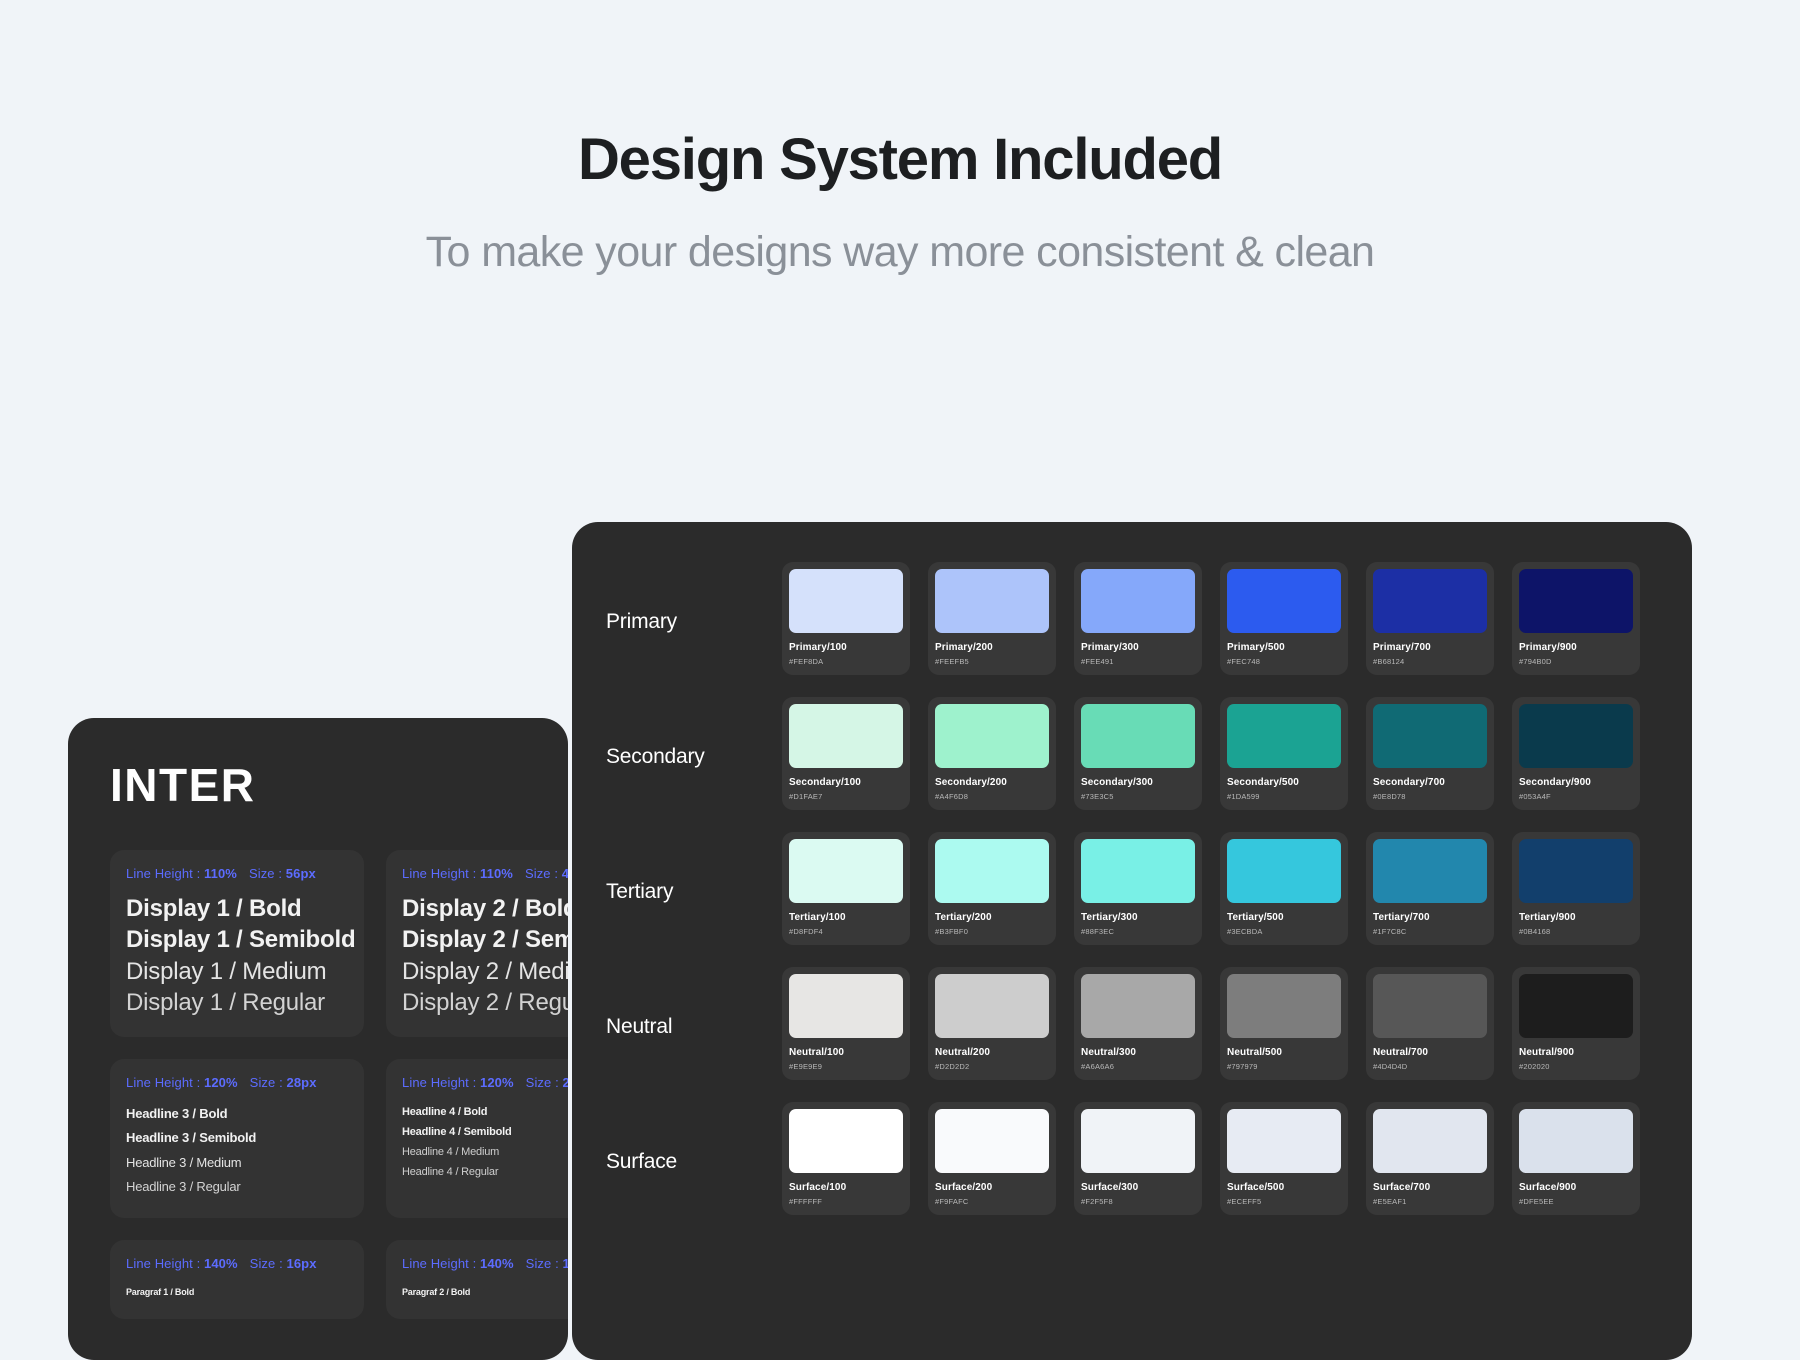  I want to click on swatch-name: Surface/300, so click(1110, 1187).